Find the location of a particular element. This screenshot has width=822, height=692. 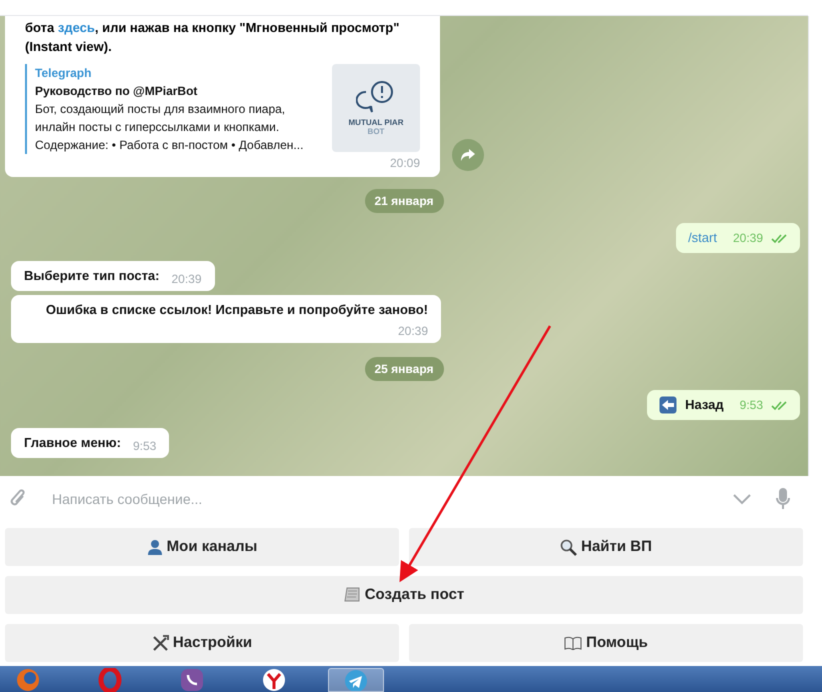

letter-y-icon is located at coordinates (274, 680).